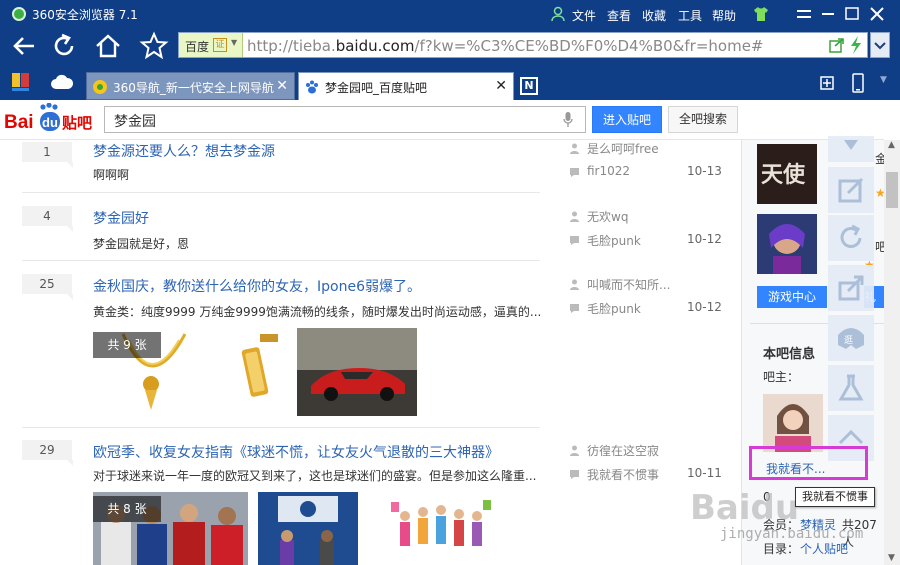  Describe the element at coordinates (24, 46) in the screenshot. I see `back-icon` at that location.